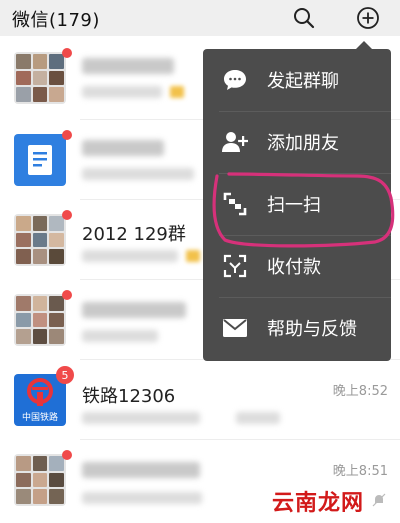  What do you see at coordinates (304, 18) in the screenshot?
I see `search-icon` at bounding box center [304, 18].